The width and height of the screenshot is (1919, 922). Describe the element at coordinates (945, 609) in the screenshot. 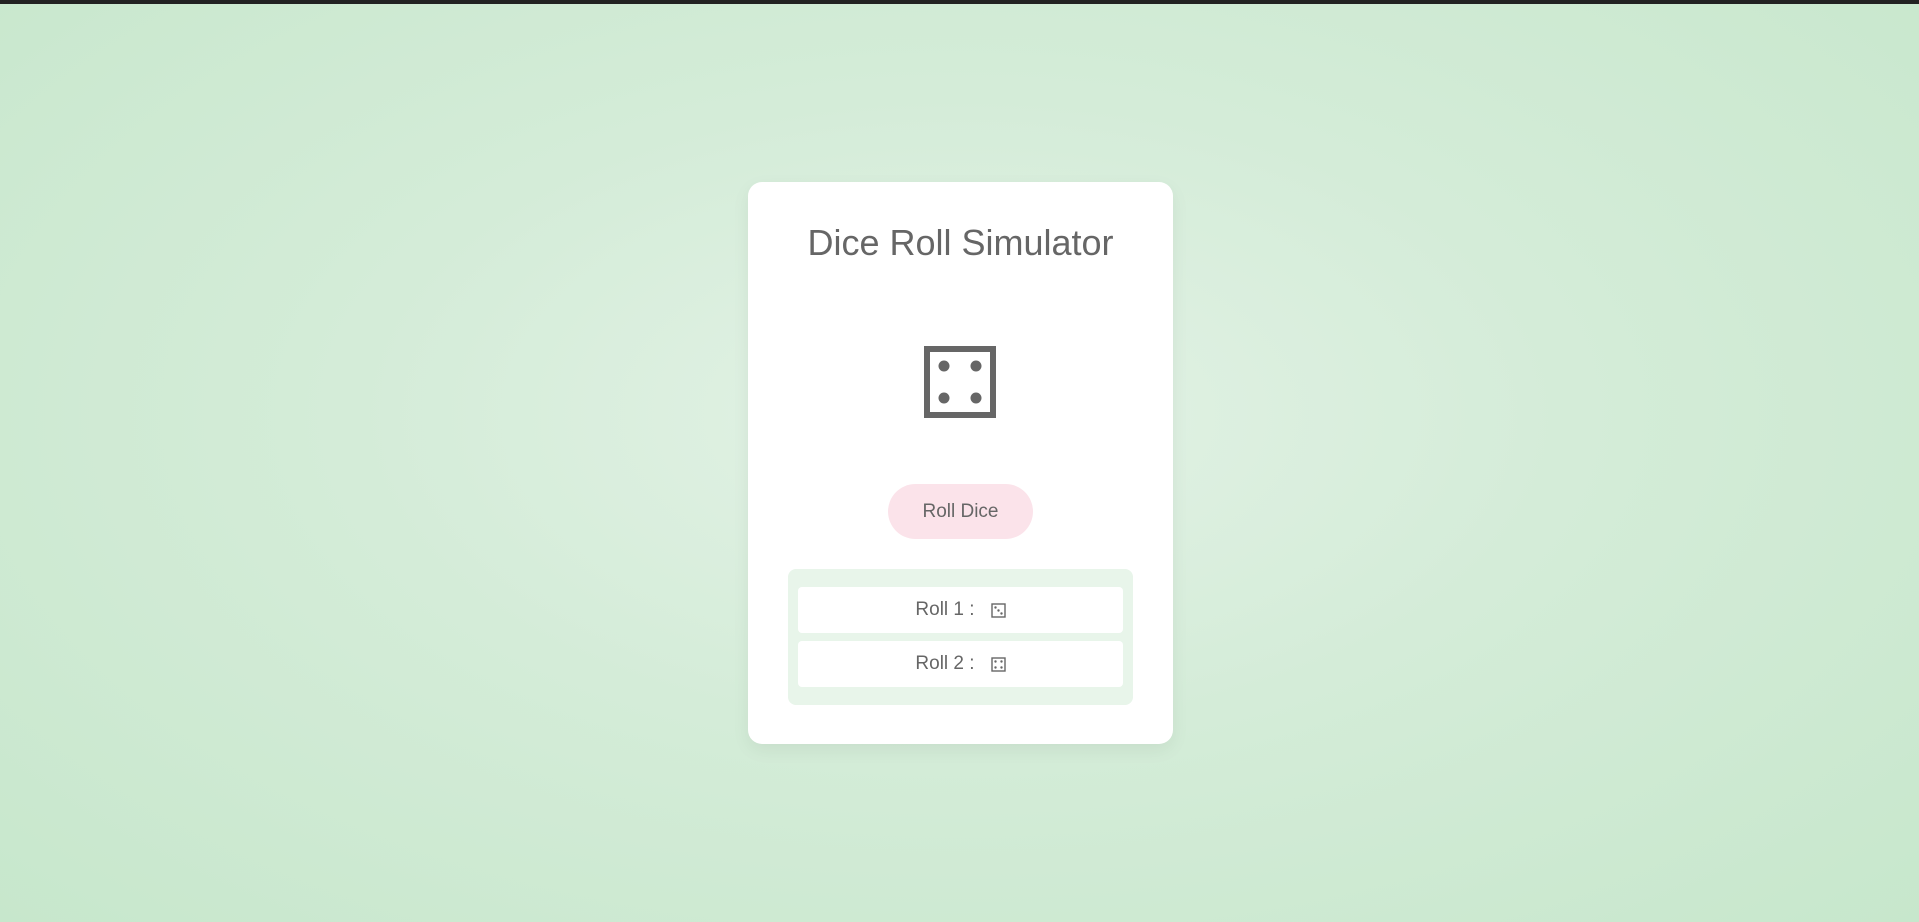

I see `roll-label: Roll 1 :` at that location.